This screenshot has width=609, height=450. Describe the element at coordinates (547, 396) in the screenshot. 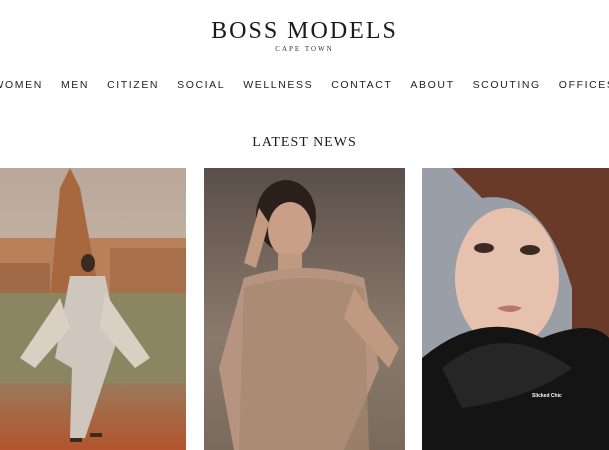

I see `magazine-caption-title: Slicked Chic` at that location.